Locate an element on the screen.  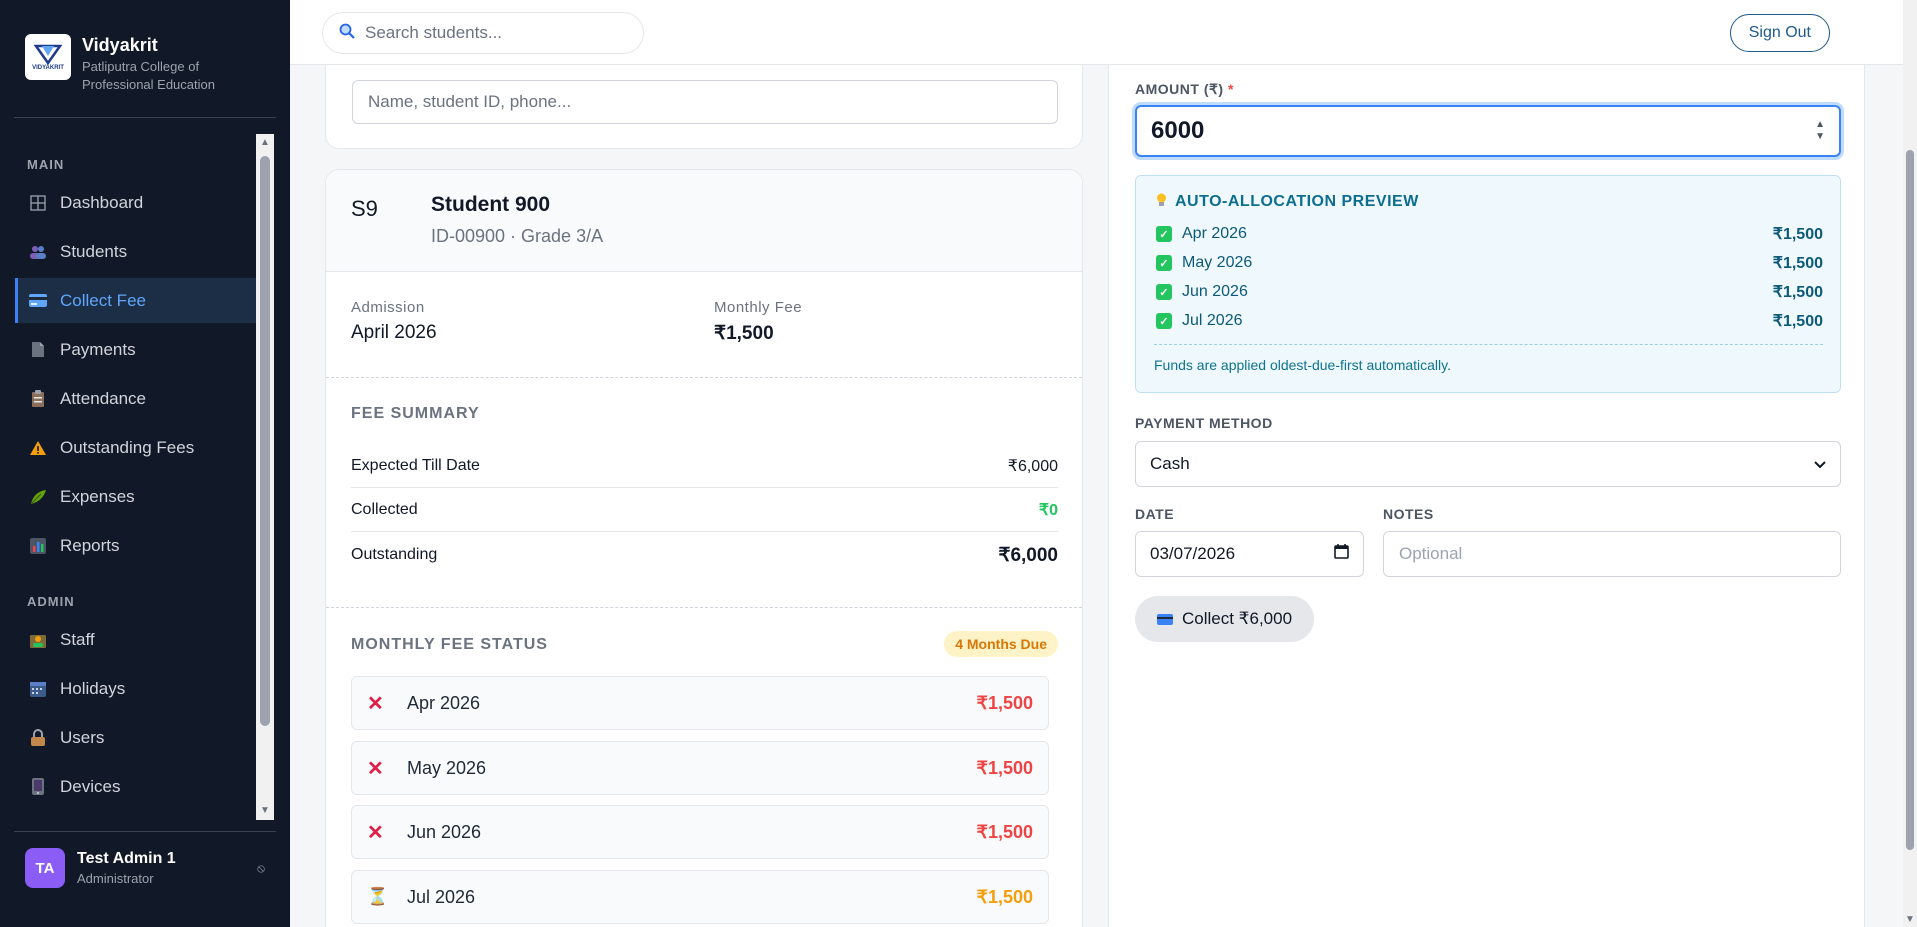
allocation-row: ✓ May 2026 ₹1,500 is located at coordinates (1489, 263).